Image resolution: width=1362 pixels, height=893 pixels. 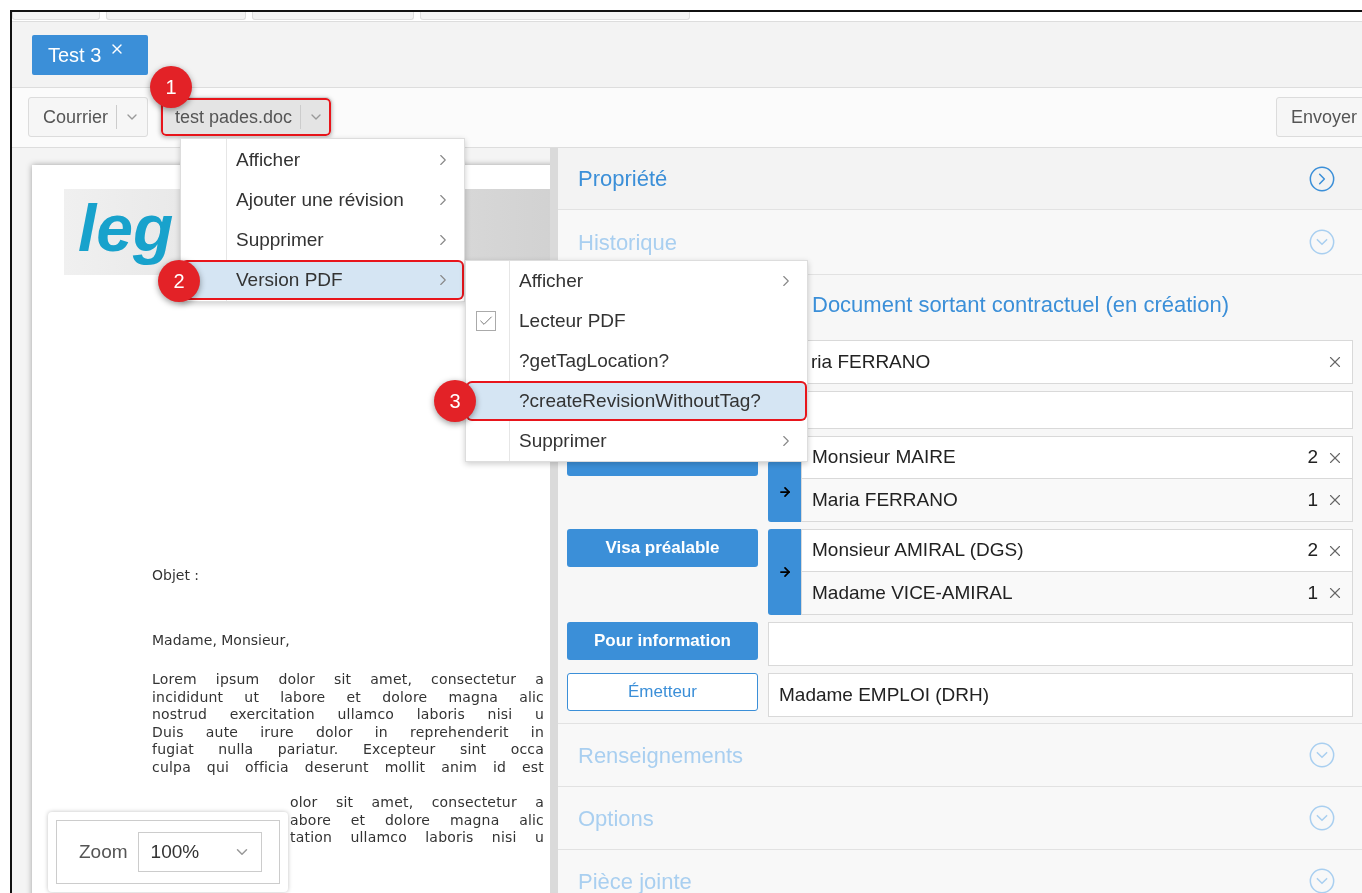 I want to click on recipient-entry: Monsieur AMIRAL (DGS) 2, so click(x=1077, y=551).